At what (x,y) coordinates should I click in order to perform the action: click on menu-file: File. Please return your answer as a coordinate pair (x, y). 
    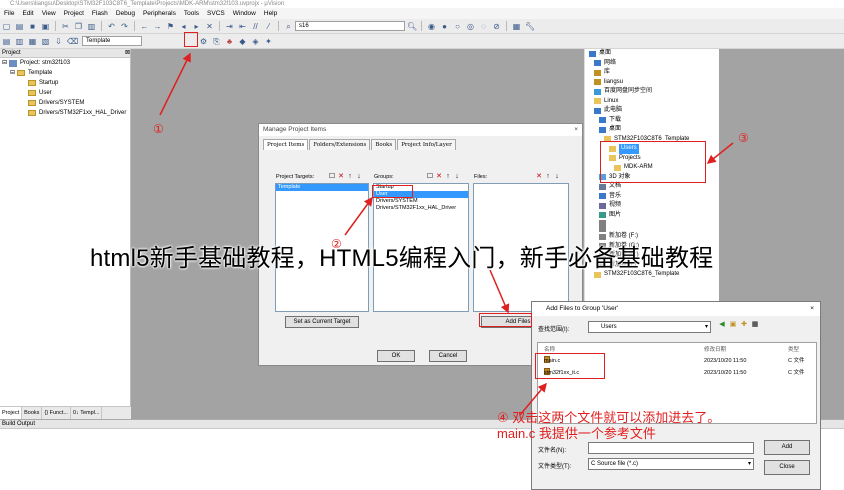
    Looking at the image, I should click on (9, 13).